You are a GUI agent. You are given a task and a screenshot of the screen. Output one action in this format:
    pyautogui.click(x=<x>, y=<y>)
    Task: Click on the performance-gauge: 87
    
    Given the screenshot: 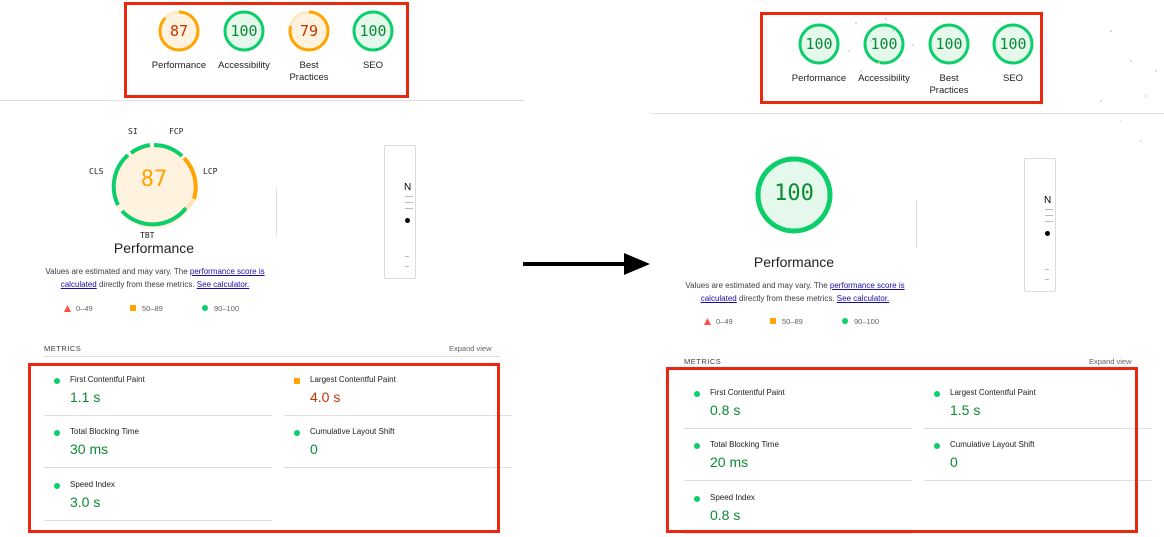 What is the action you would take?
    pyautogui.click(x=154, y=187)
    